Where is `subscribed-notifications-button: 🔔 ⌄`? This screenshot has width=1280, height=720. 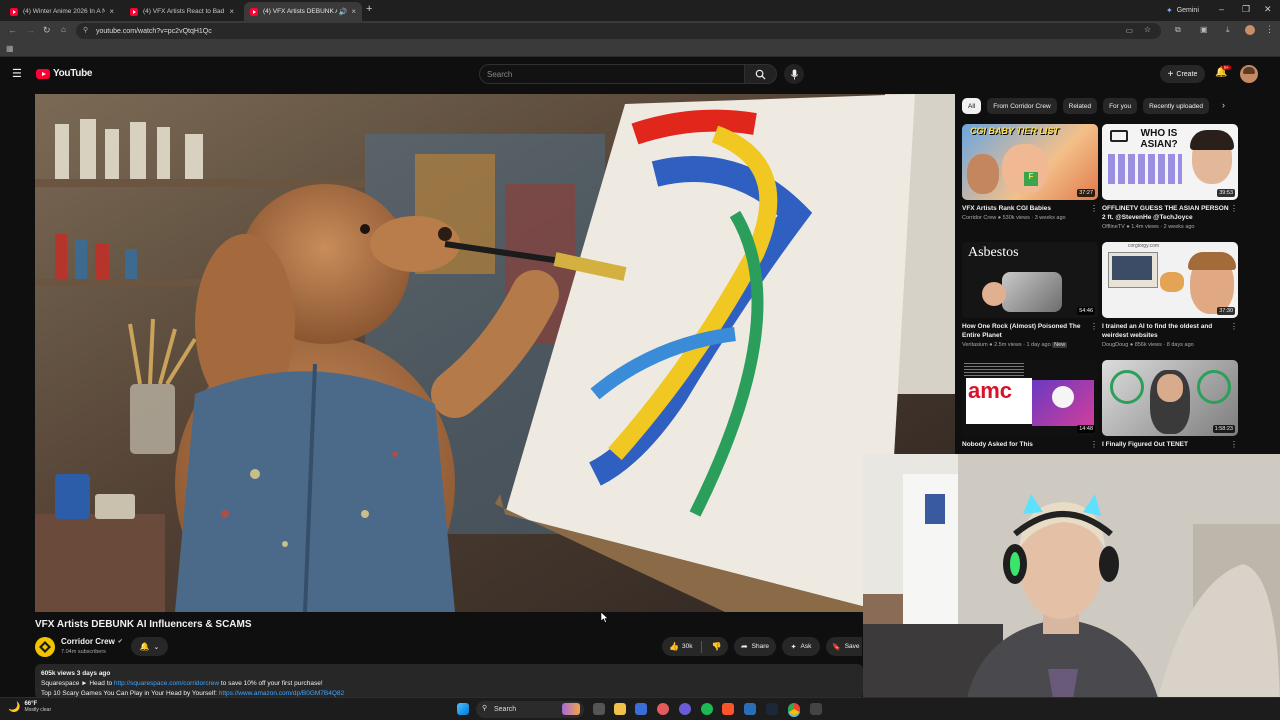
subscribed-notifications-button: 🔔 ⌄ is located at coordinates (149, 646).